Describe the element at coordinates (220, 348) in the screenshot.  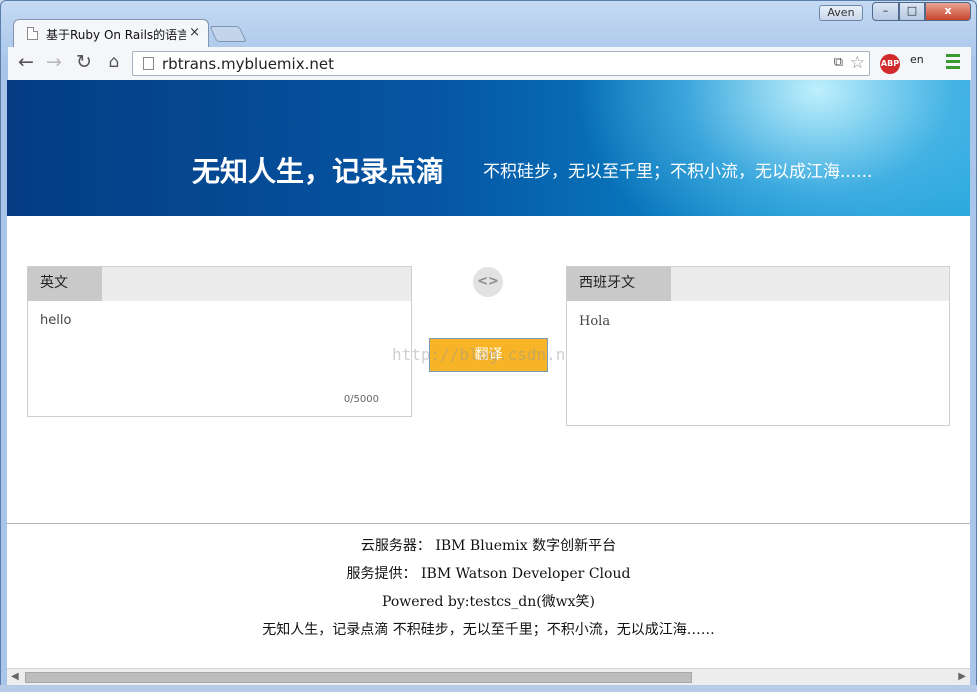
I see `source-text-input: hello` at that location.